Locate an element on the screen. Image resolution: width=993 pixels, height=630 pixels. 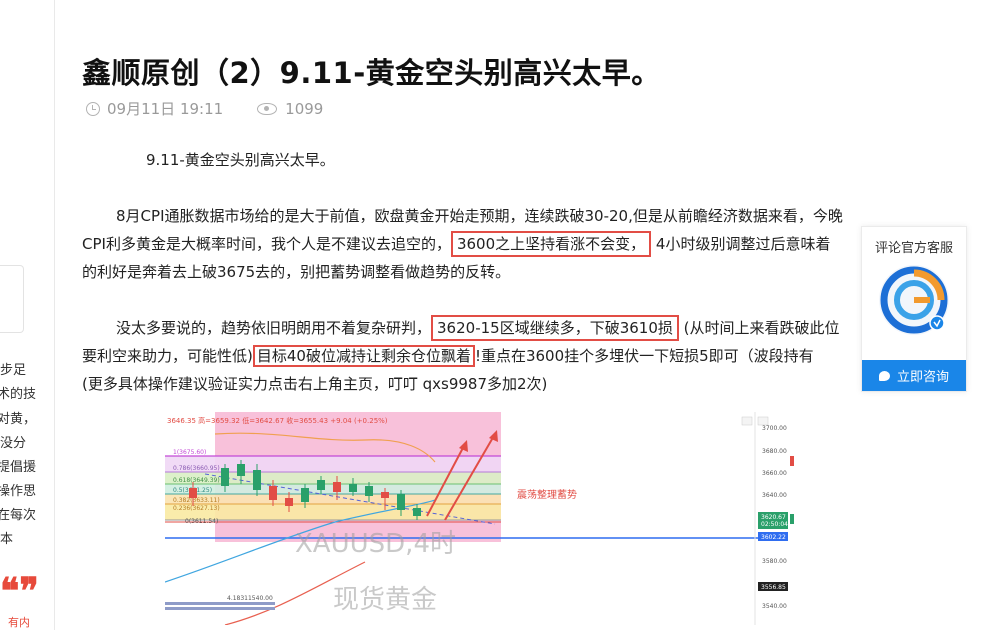
sidebar-text-fragment: 步足 is located at coordinates (13, 370).